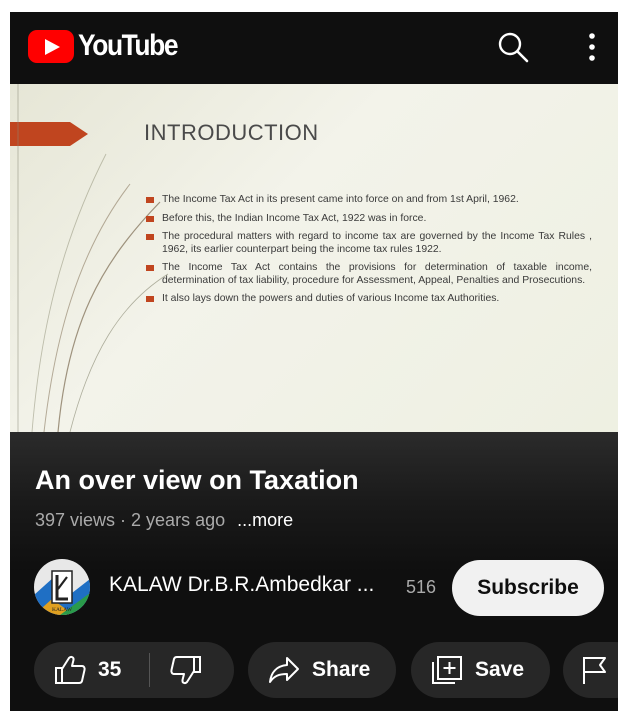 Image resolution: width=618 pixels, height=711 pixels. I want to click on subscriber-count: 516, so click(421, 587).